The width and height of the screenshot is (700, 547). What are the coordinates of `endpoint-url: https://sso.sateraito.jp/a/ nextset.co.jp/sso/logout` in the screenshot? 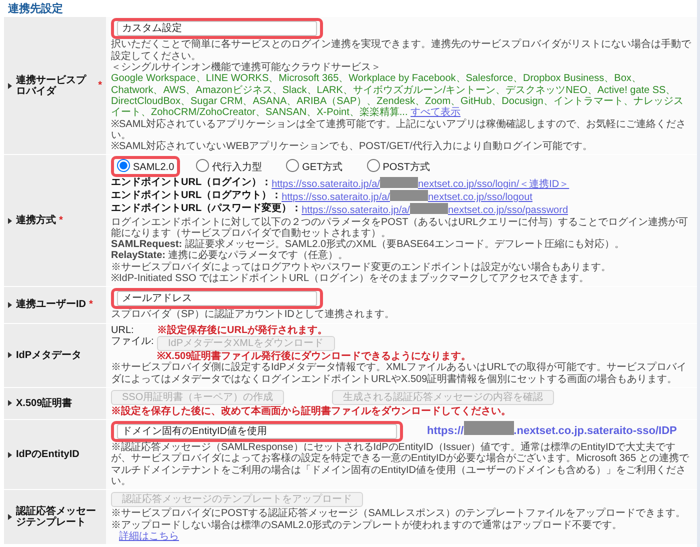 It's located at (407, 197).